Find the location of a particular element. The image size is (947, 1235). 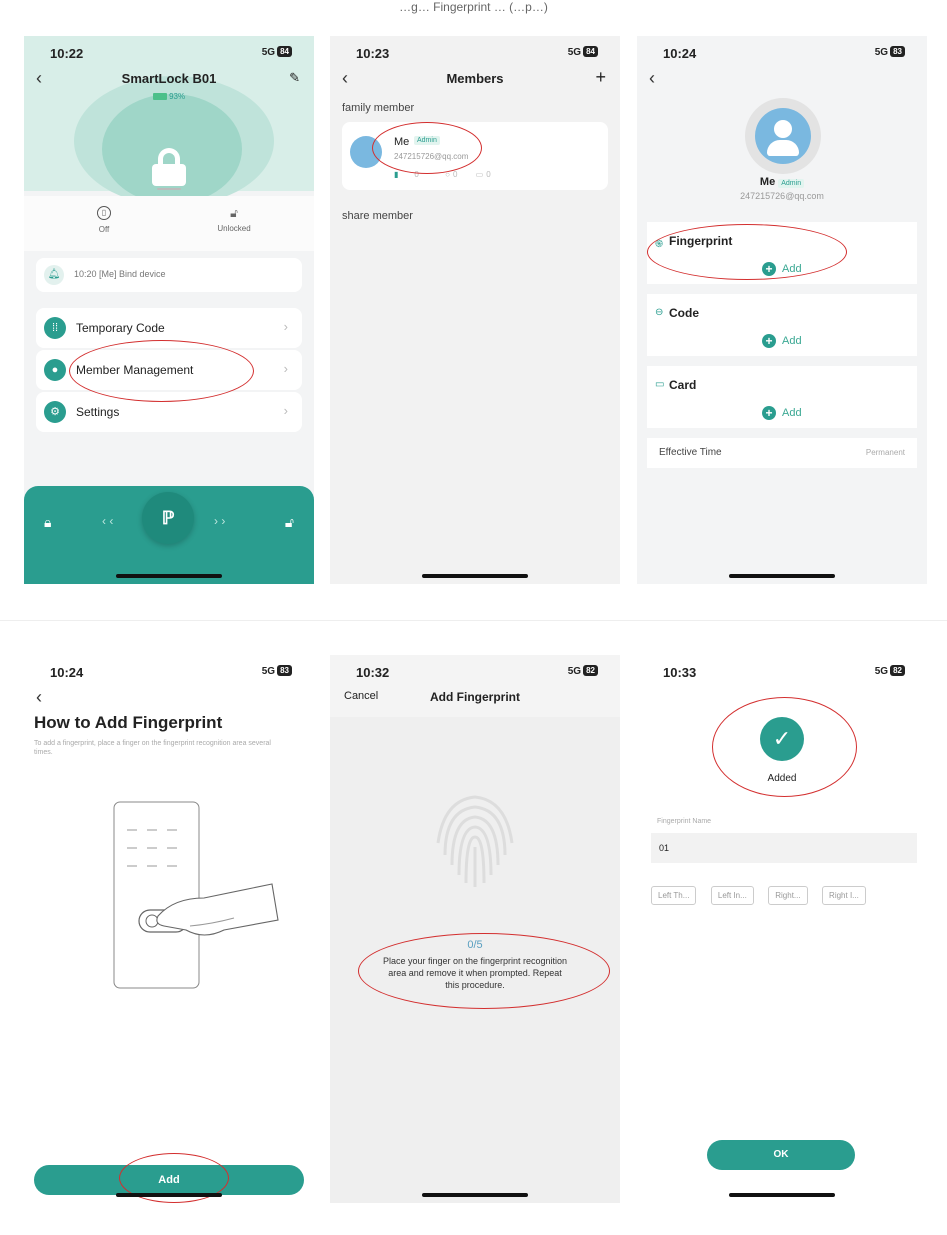

status-bar: 10:23 5G 84 is located at coordinates (475, 54).